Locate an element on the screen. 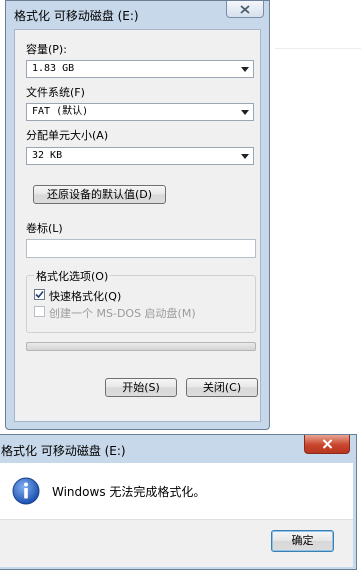 The image size is (361, 570). message-box-footer: 确定 is located at coordinates (176, 543).